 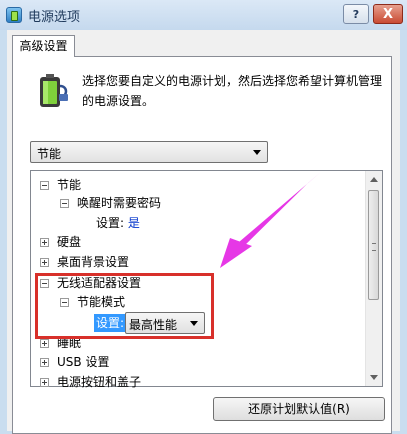 I want to click on tree-node-power-saver: 节能, so click(x=60, y=185).